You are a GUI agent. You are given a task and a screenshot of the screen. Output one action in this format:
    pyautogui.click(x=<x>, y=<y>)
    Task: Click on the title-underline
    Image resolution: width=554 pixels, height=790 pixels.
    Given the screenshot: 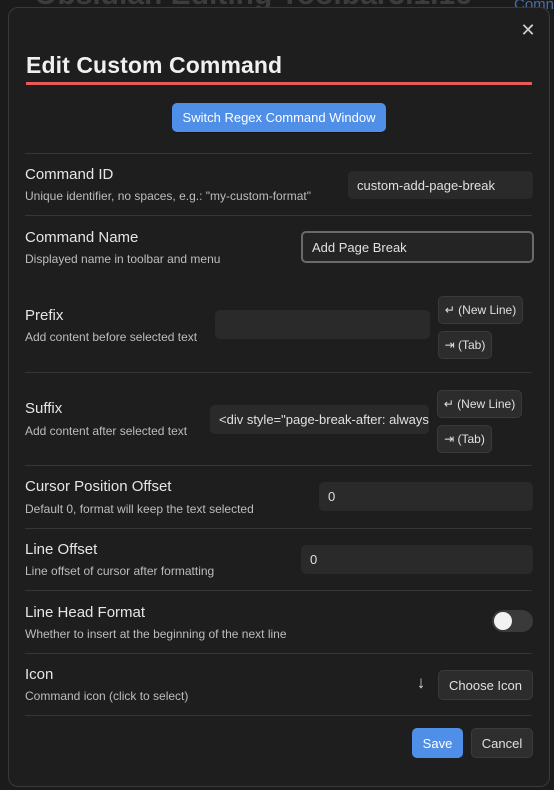 What is the action you would take?
    pyautogui.click(x=279, y=83)
    